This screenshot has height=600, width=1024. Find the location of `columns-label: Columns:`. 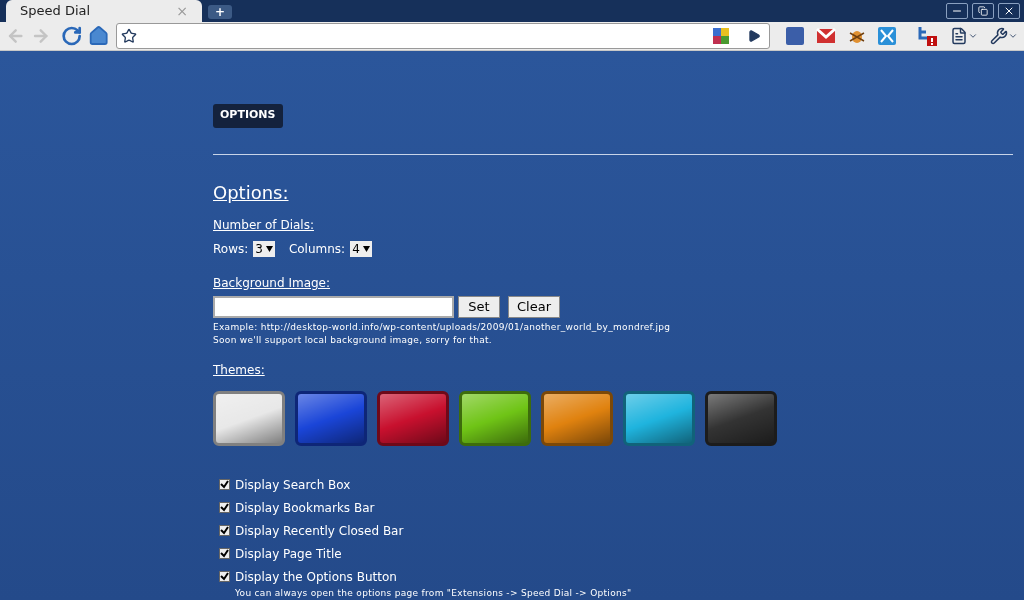

columns-label: Columns: is located at coordinates (317, 249).